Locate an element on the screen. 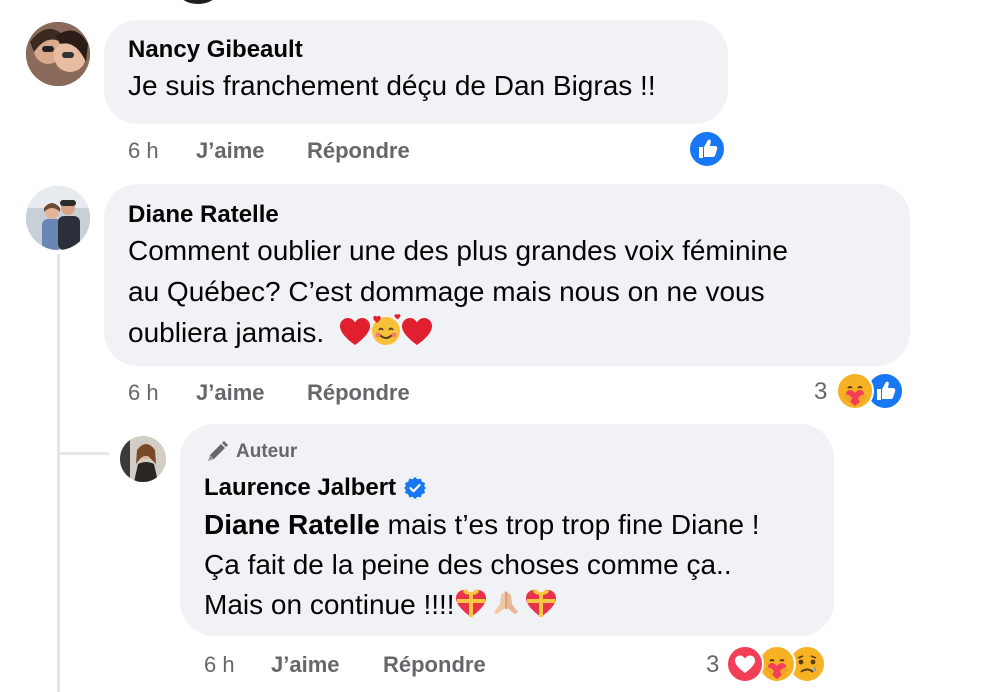  avatar-nancy-gibeault is located at coordinates (58, 54).